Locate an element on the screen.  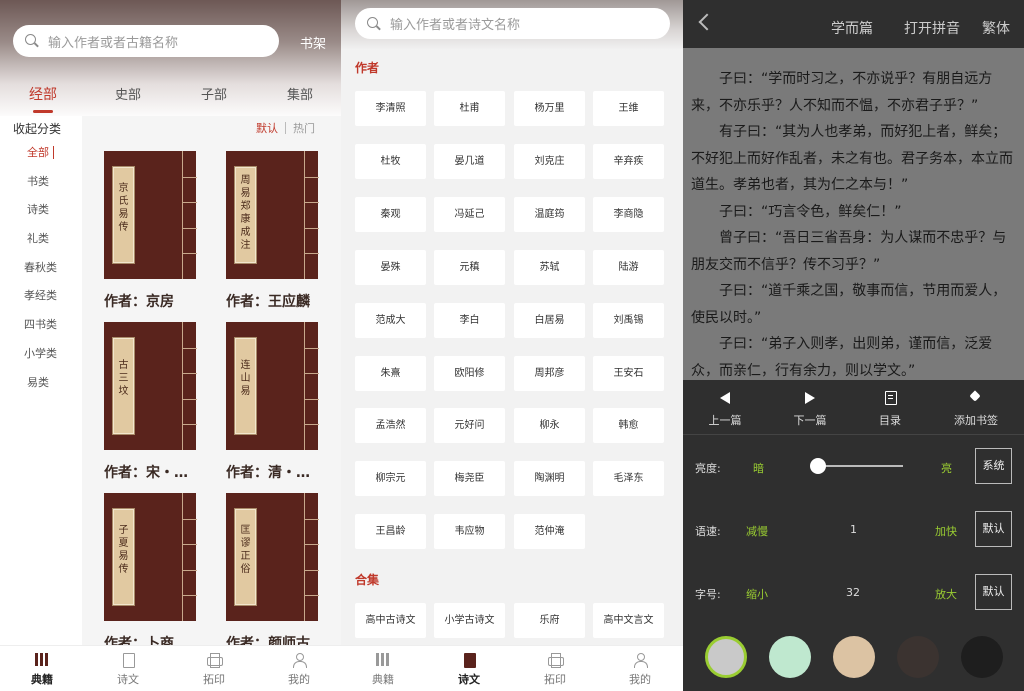
reader-top-bar: 学而篇 打开拼音 繁体 is located at coordinates (853, 24).